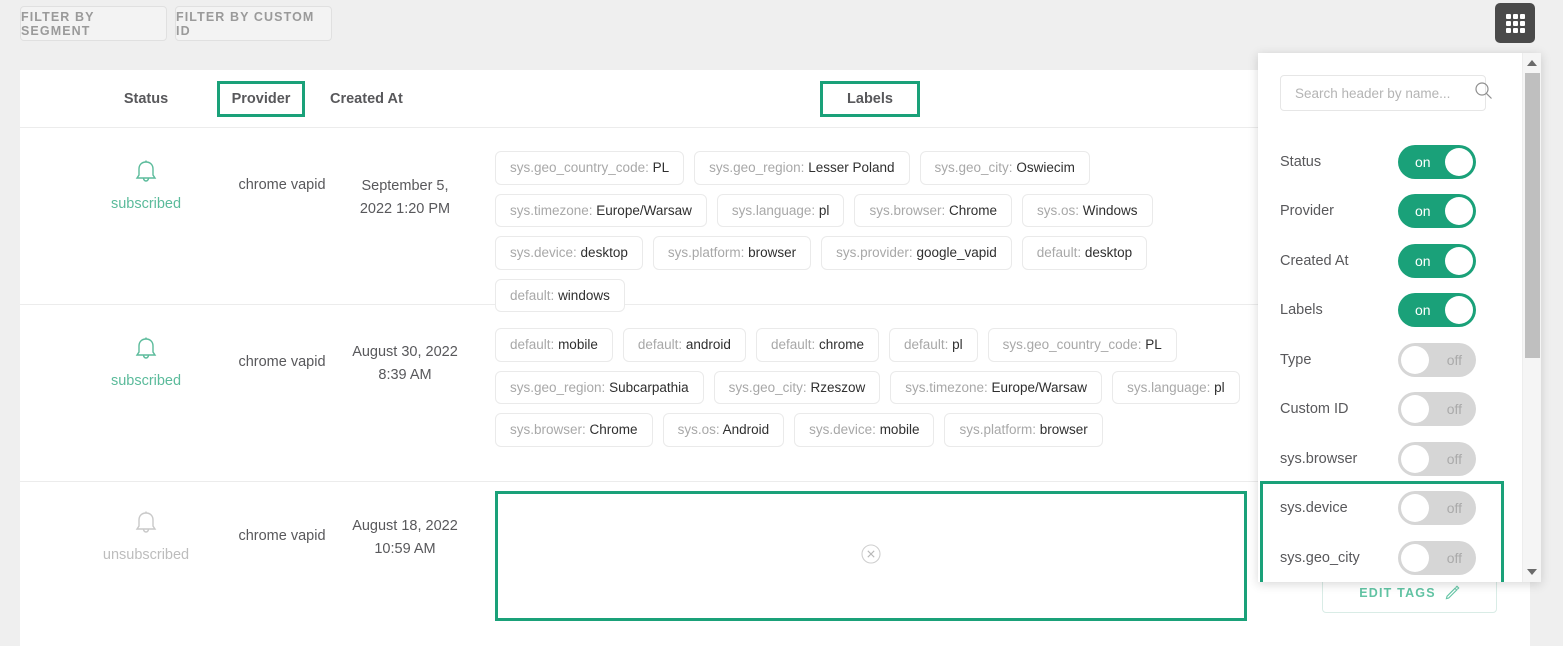 This screenshot has width=1563, height=646. I want to click on toggle-row-sys-device: sys.device off, so click(1390, 509).